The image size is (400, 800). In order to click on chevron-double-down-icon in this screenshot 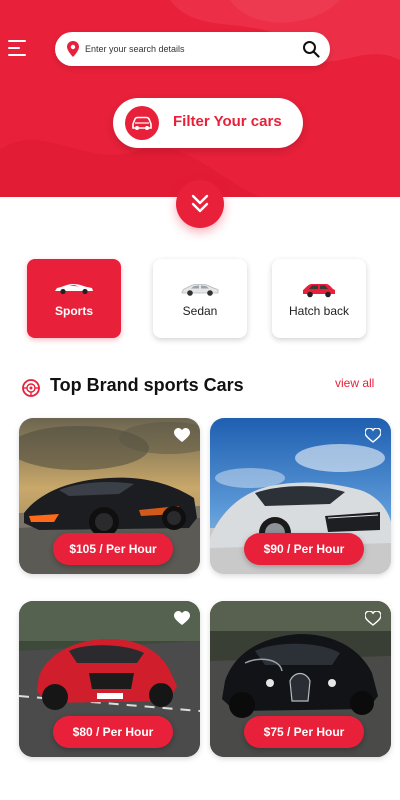, I will do `click(200, 203)`.